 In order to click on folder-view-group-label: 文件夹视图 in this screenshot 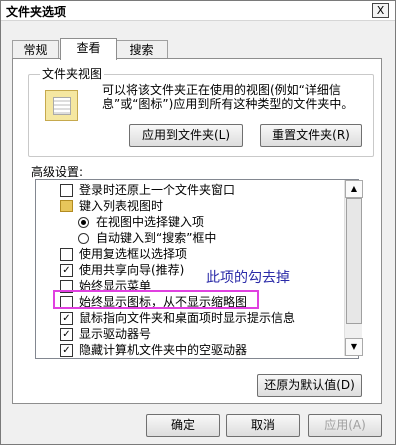, I will do `click(72, 73)`.